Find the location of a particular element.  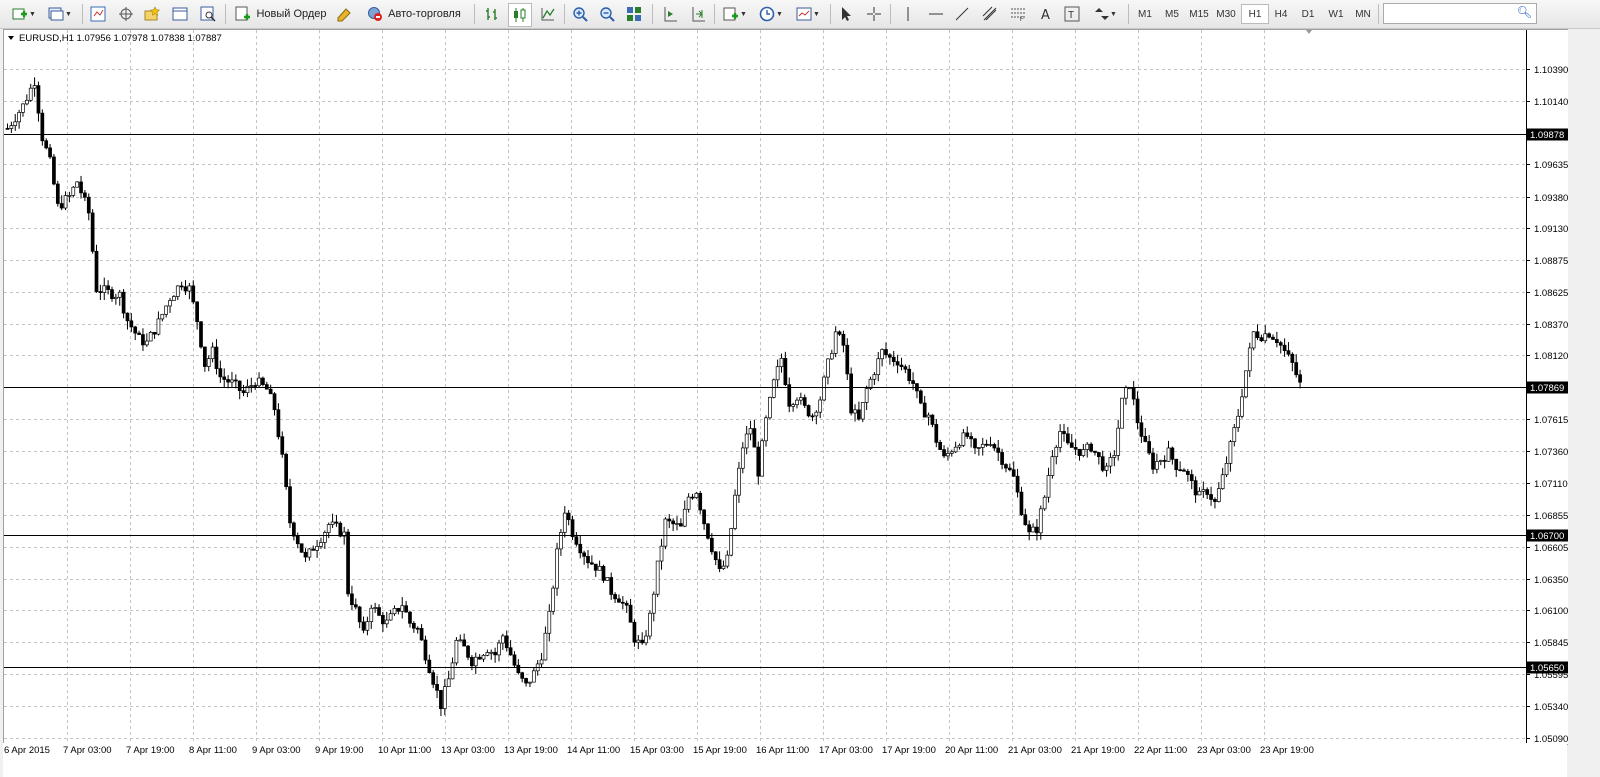

svg-text: A is located at coordinates (1045, 15).